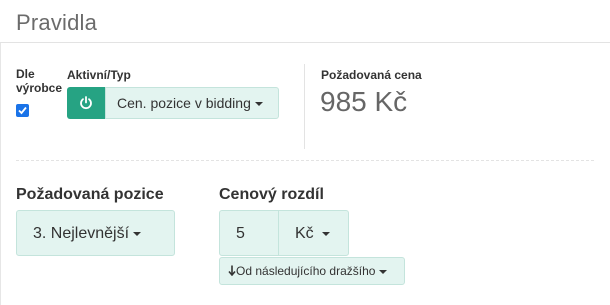  What do you see at coordinates (249, 233) in the screenshot?
I see `price-difference-input: 5` at bounding box center [249, 233].